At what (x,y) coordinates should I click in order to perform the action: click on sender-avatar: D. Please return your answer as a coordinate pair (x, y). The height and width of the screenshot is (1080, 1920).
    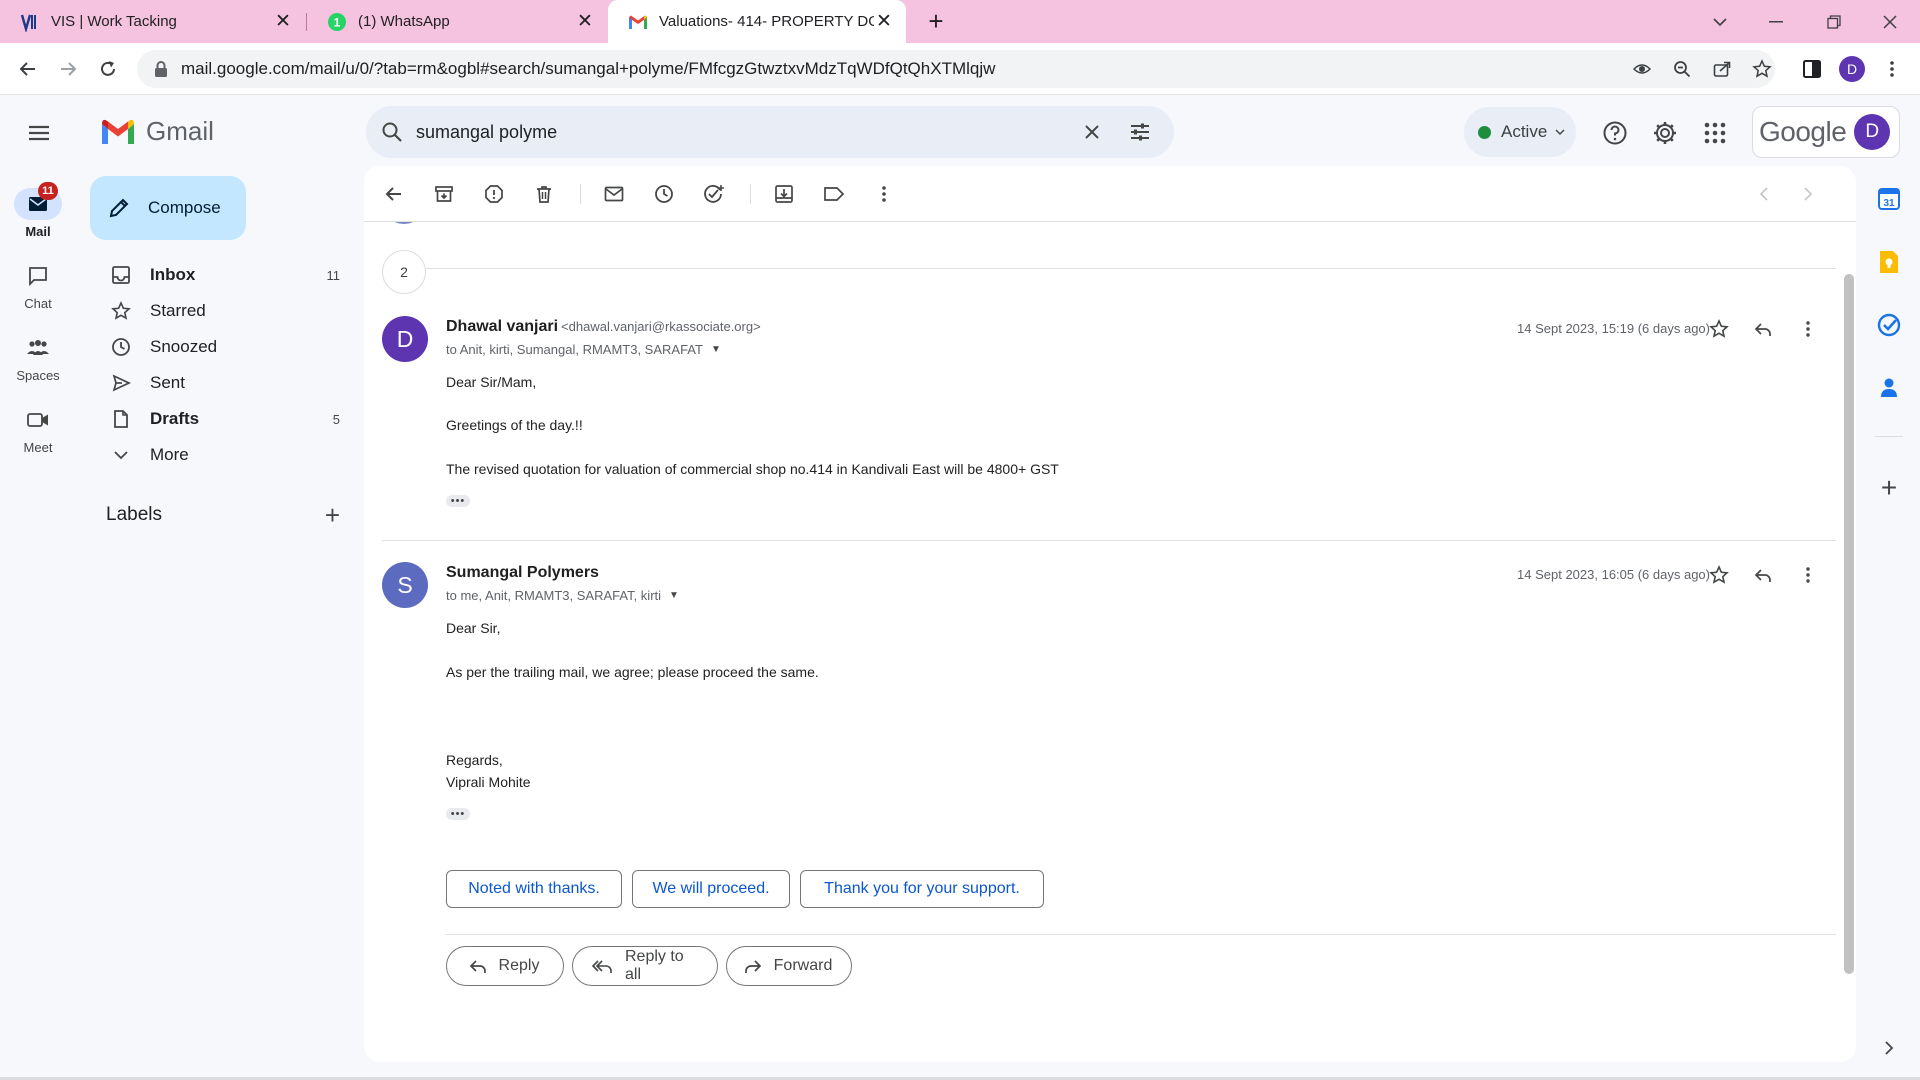
    Looking at the image, I should click on (405, 339).